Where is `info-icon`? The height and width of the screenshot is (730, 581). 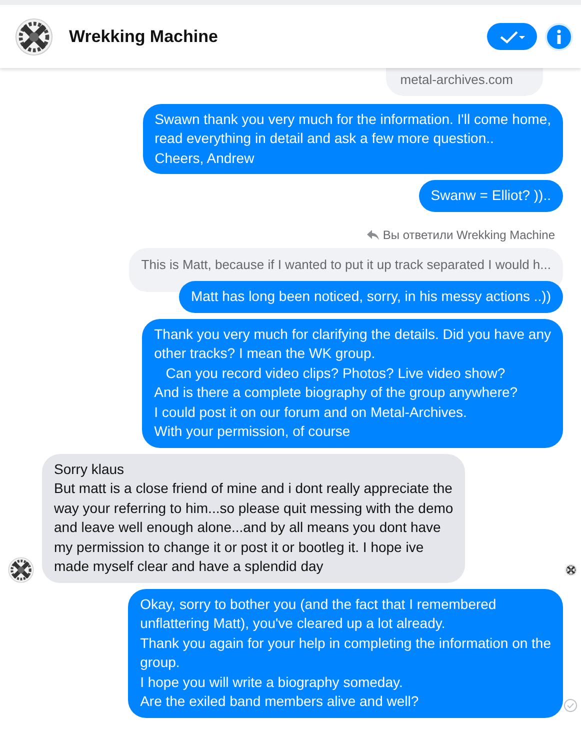
info-icon is located at coordinates (559, 36).